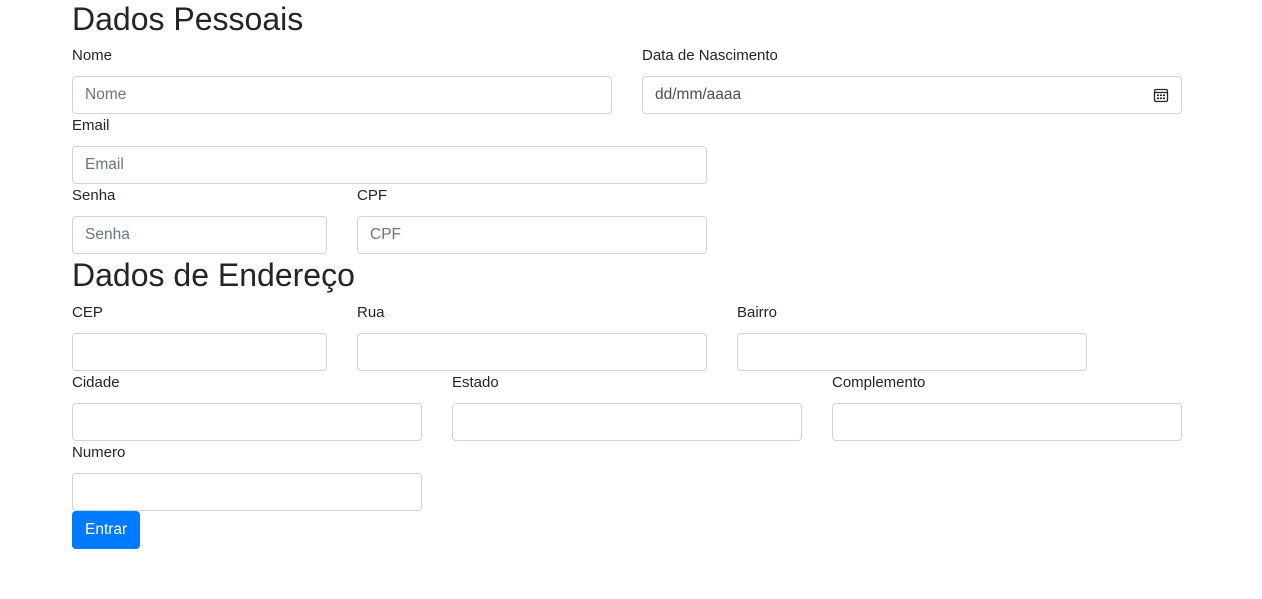  What do you see at coordinates (99, 452) in the screenshot?
I see `numero-label: Numero` at bounding box center [99, 452].